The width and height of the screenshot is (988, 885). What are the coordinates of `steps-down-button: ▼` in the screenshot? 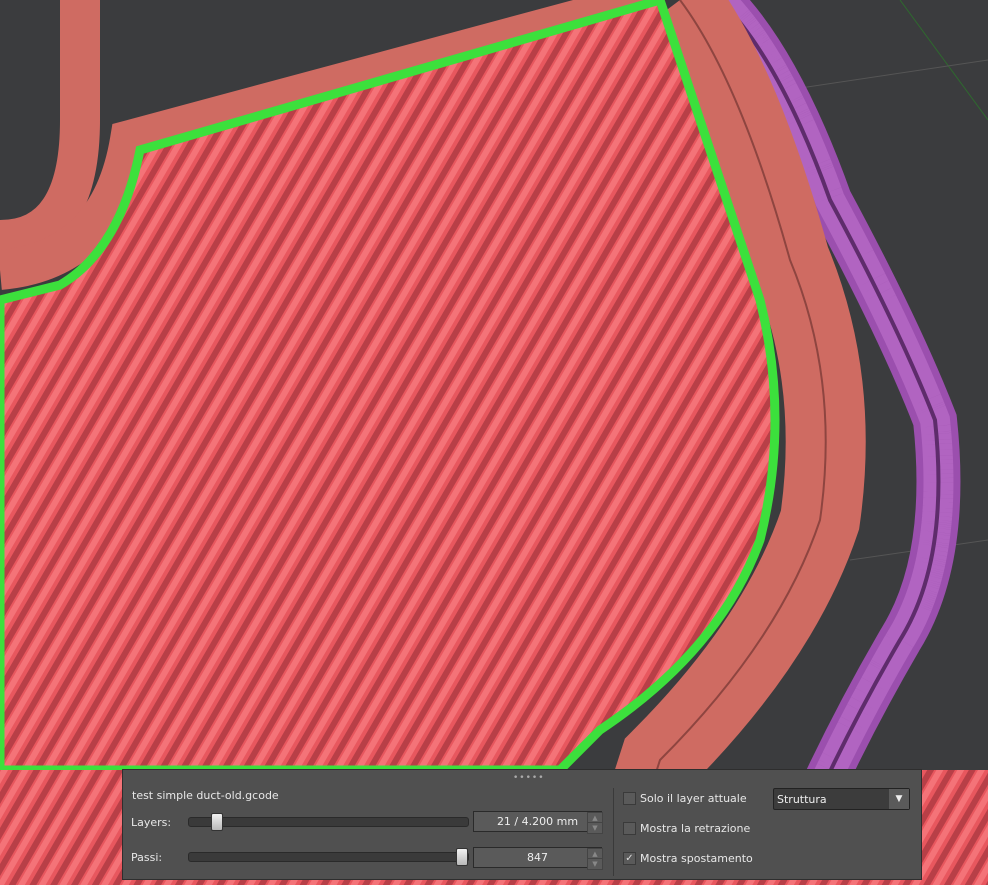 It's located at (595, 864).